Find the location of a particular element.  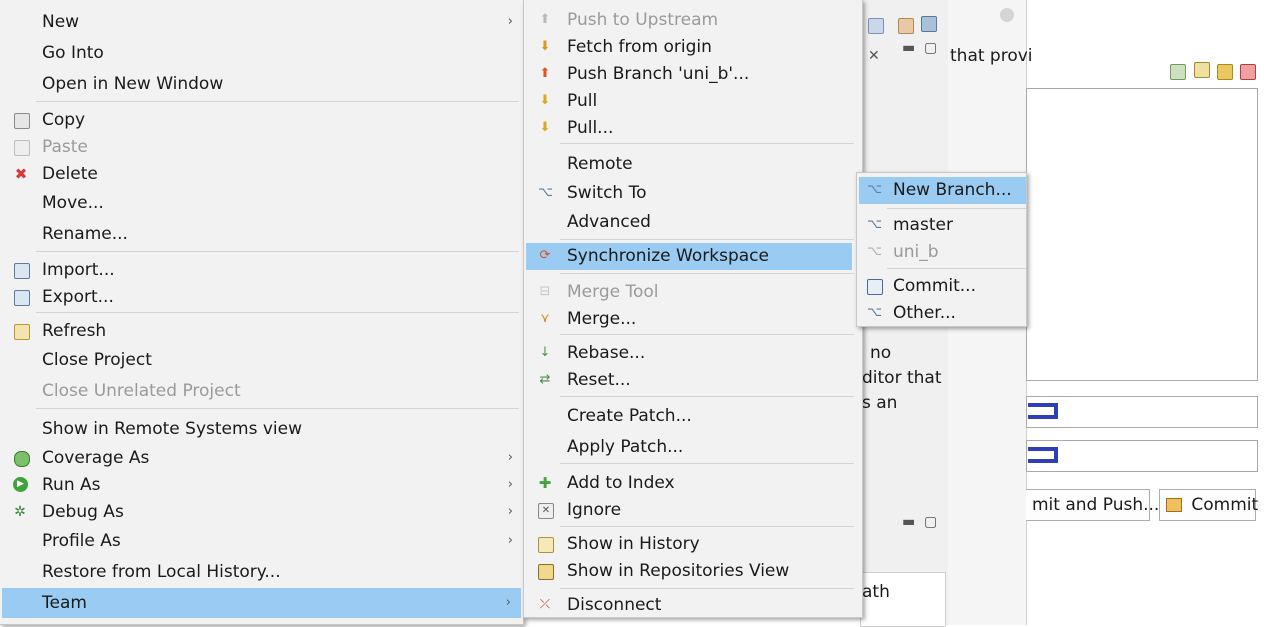

commit-icon is located at coordinates (1174, 505).